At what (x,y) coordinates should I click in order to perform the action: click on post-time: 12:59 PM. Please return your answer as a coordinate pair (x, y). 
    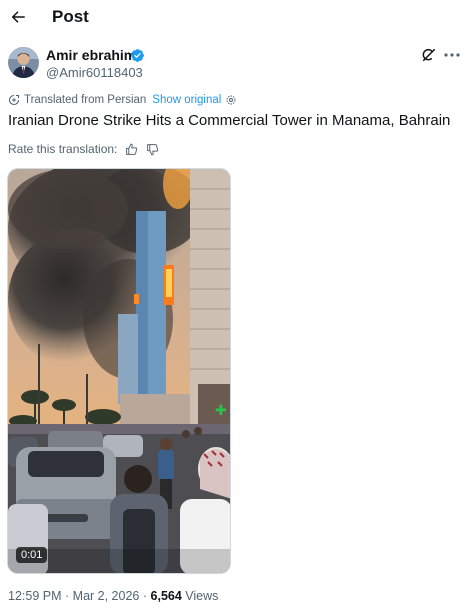
    Looking at the image, I should click on (35, 596).